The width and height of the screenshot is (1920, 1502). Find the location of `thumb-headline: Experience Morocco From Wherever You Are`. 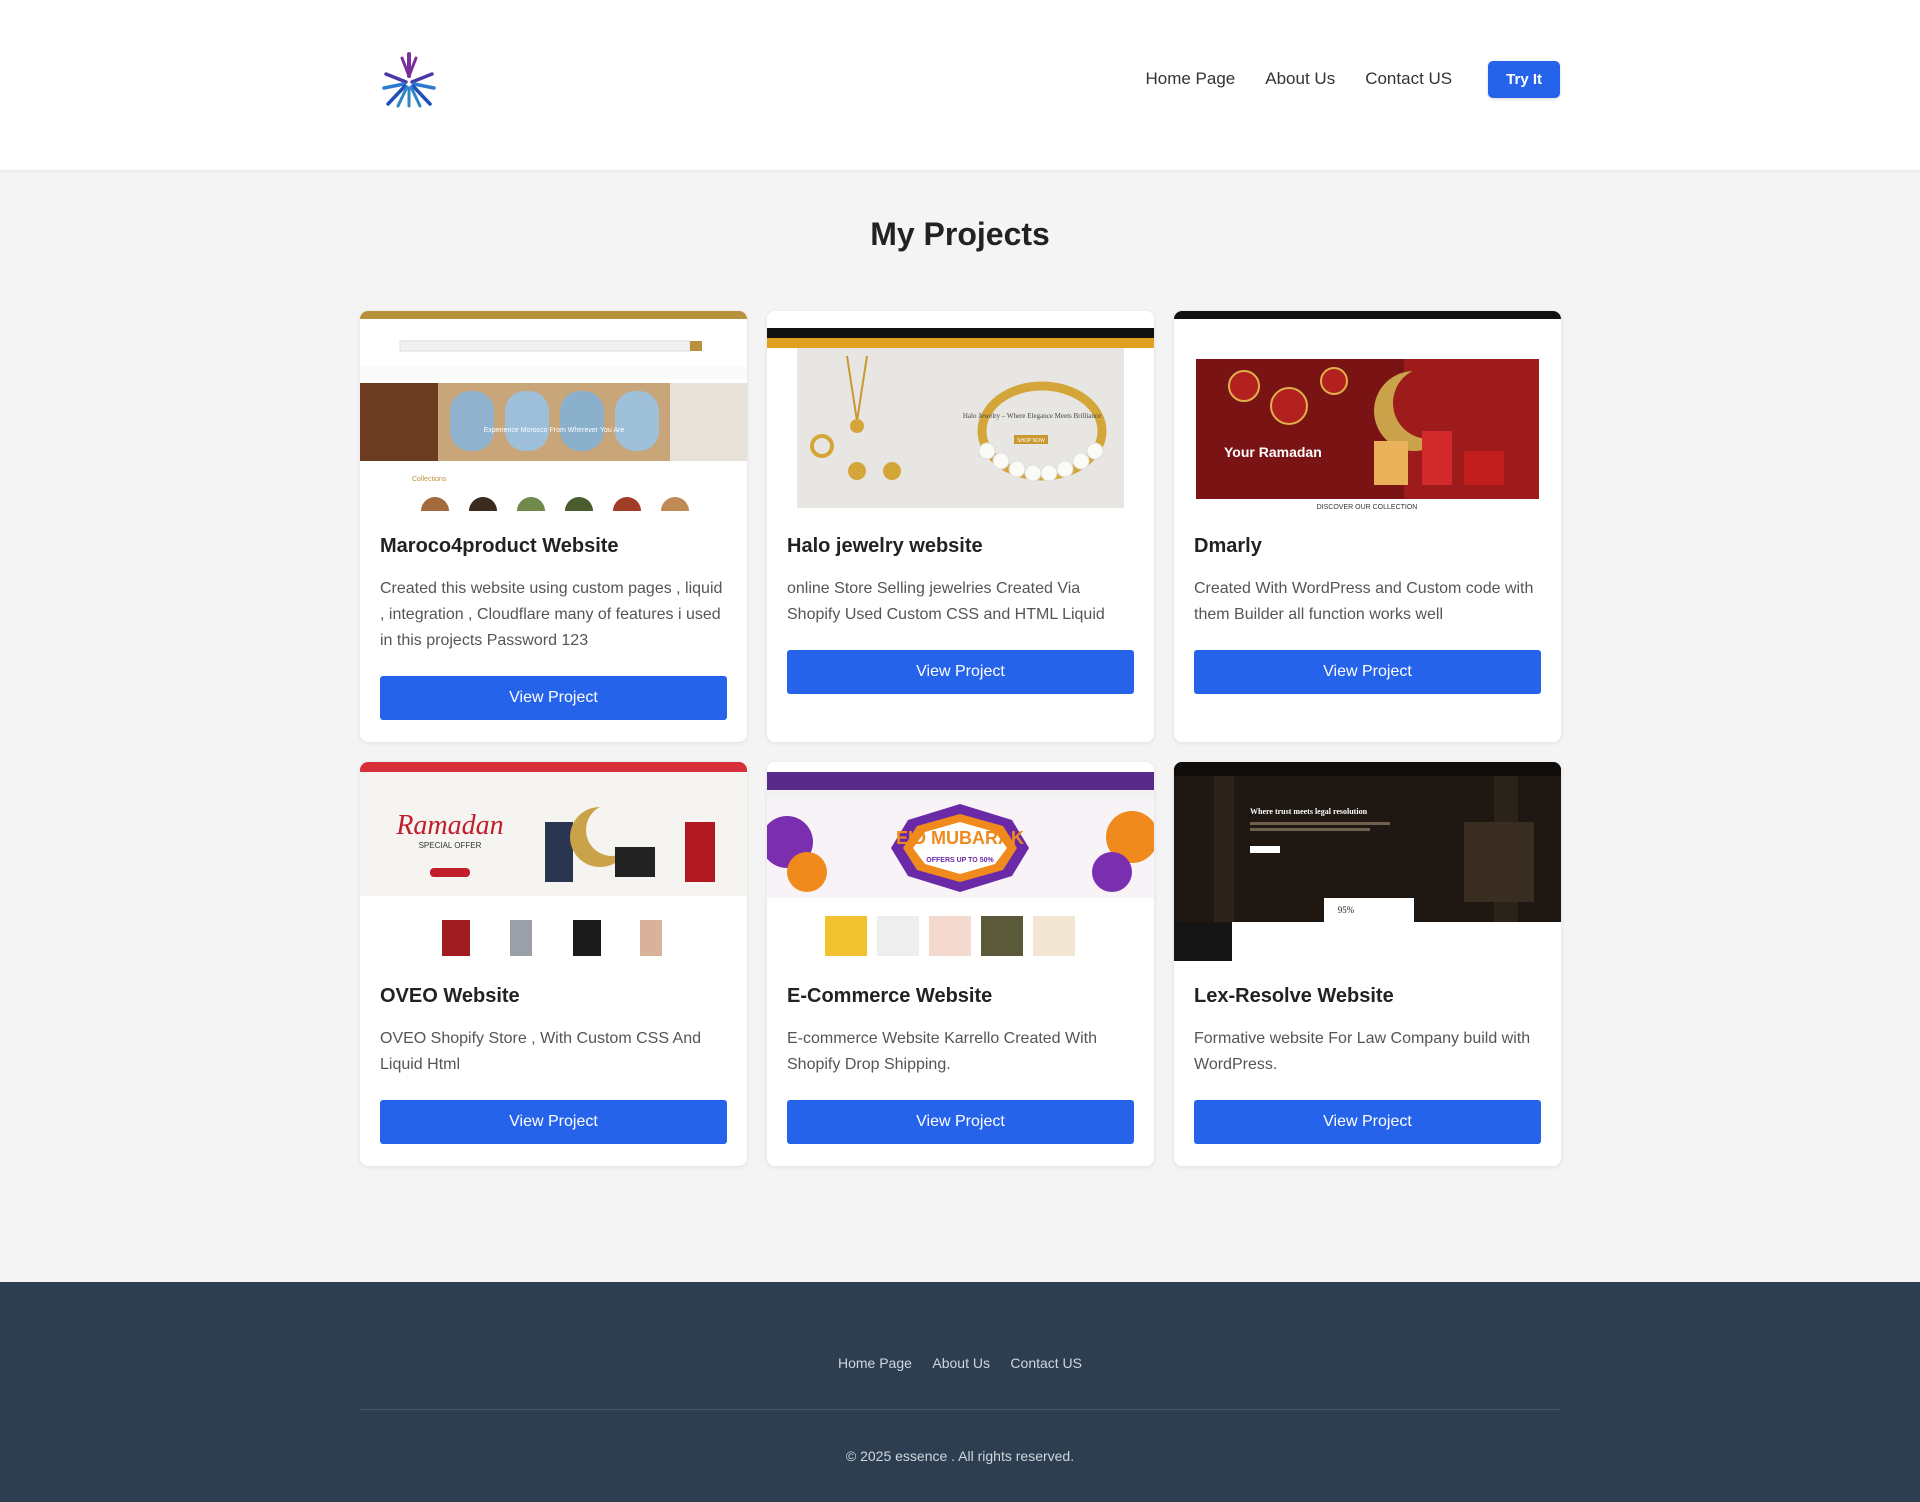

thumb-headline: Experience Morocco From Wherever You Are is located at coordinates (554, 430).